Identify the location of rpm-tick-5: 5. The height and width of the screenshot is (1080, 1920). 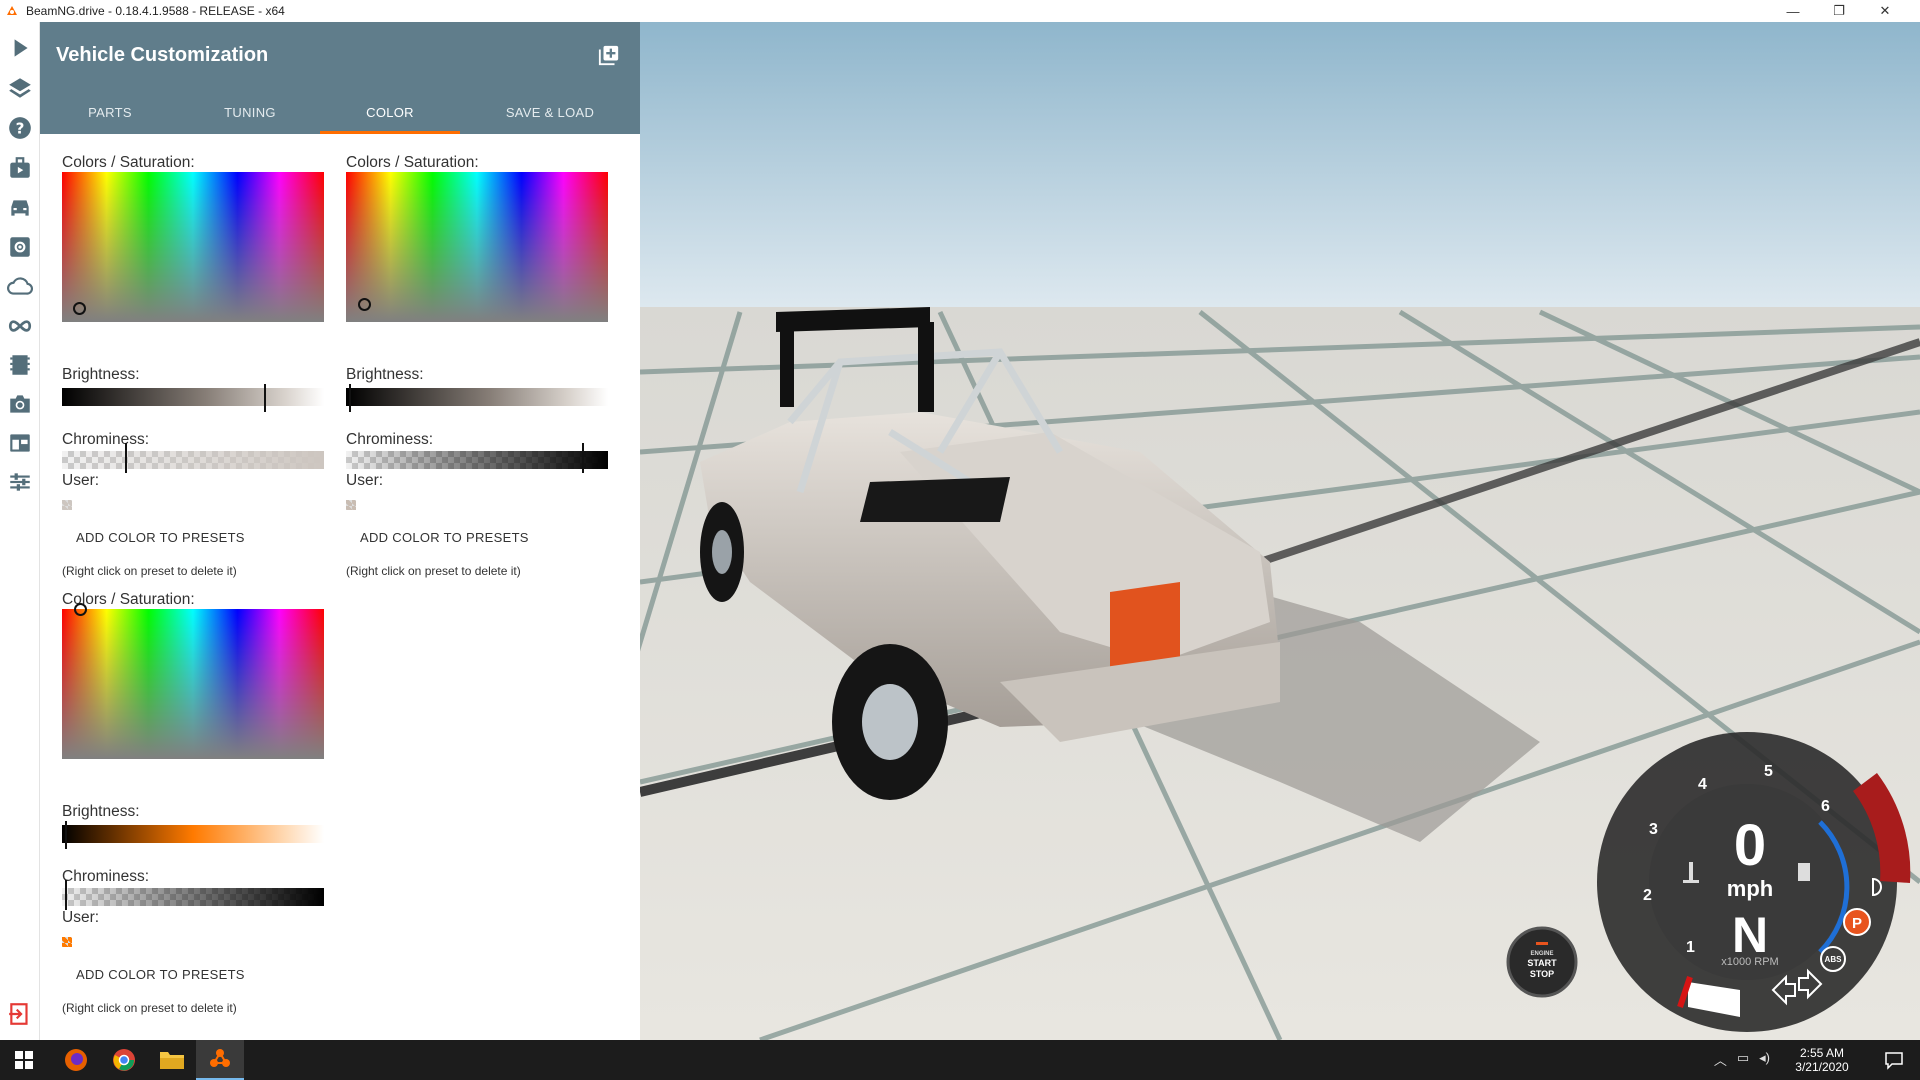
(1768, 771).